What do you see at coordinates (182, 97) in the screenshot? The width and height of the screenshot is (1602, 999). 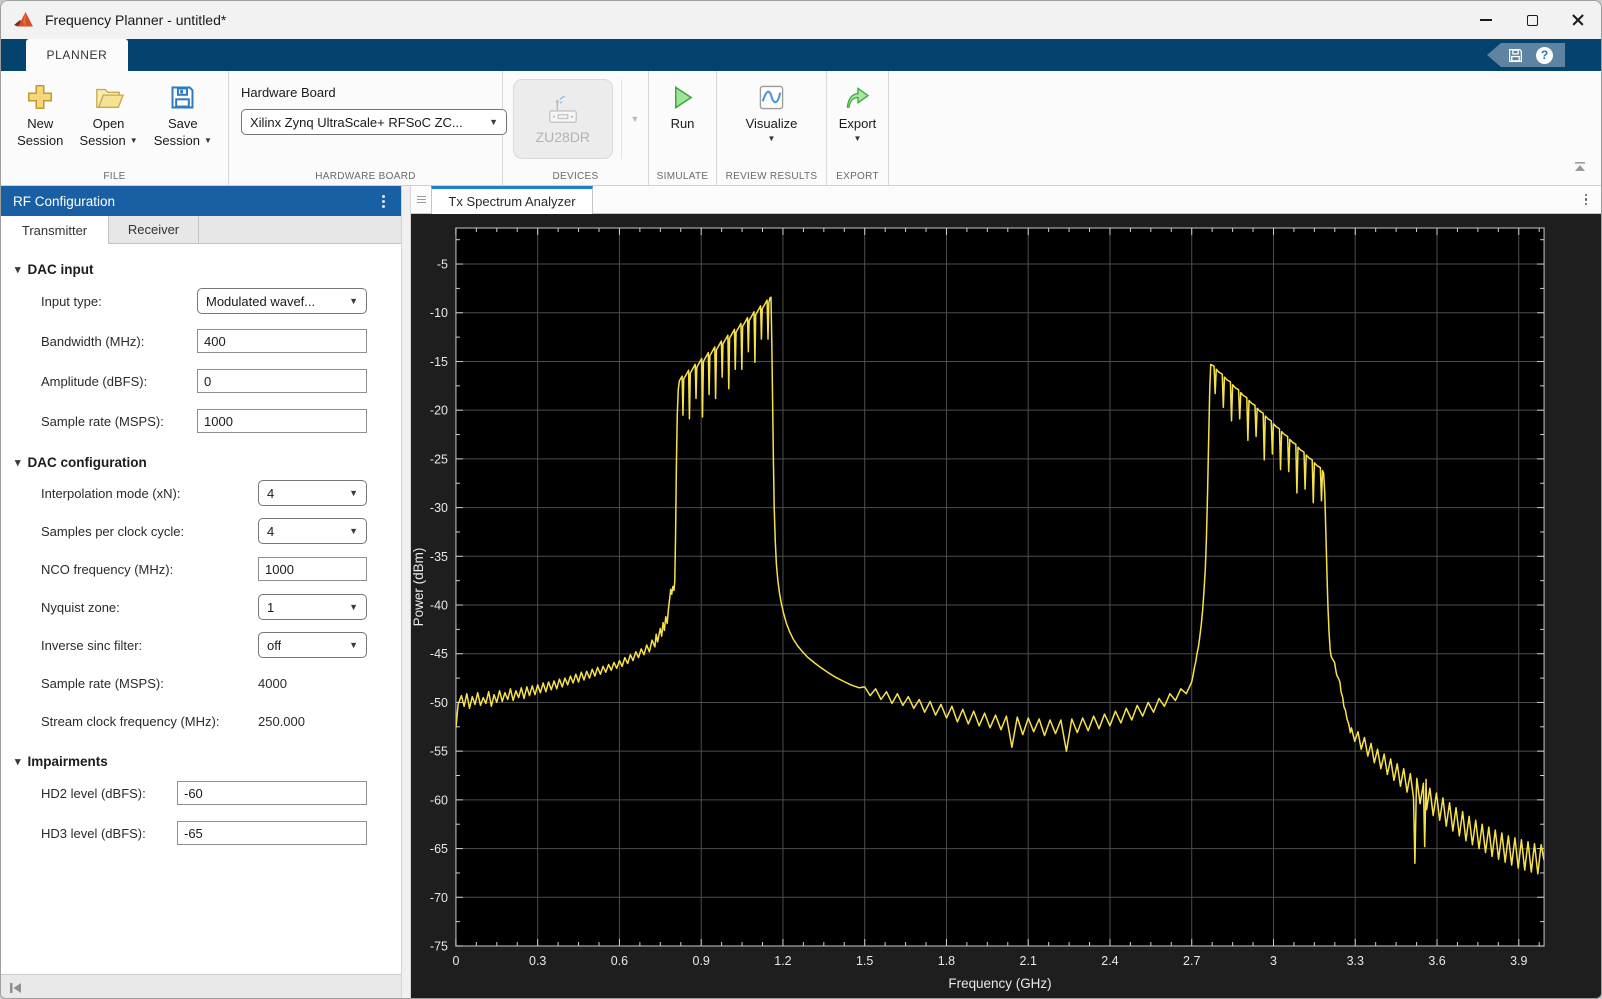 I see `save-session-icon` at bounding box center [182, 97].